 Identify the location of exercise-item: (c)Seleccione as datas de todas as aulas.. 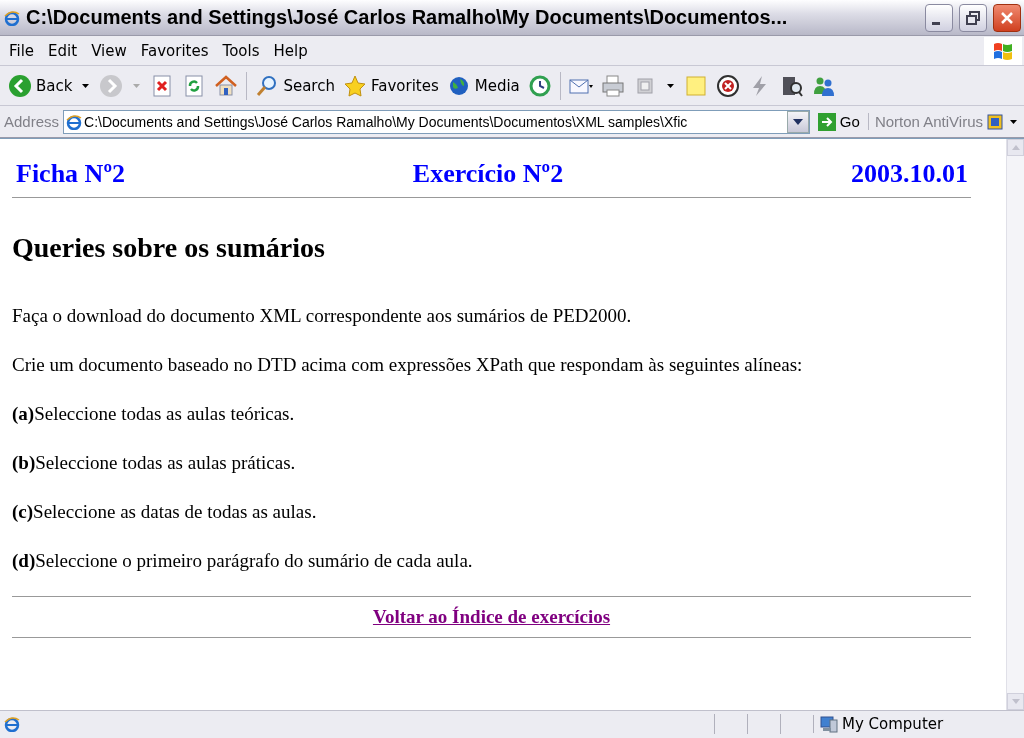
(165, 512).